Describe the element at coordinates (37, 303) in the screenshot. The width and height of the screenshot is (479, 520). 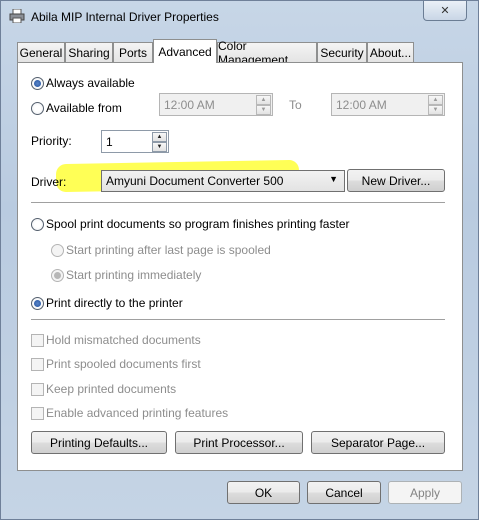
I see `print-directly-radio` at that location.